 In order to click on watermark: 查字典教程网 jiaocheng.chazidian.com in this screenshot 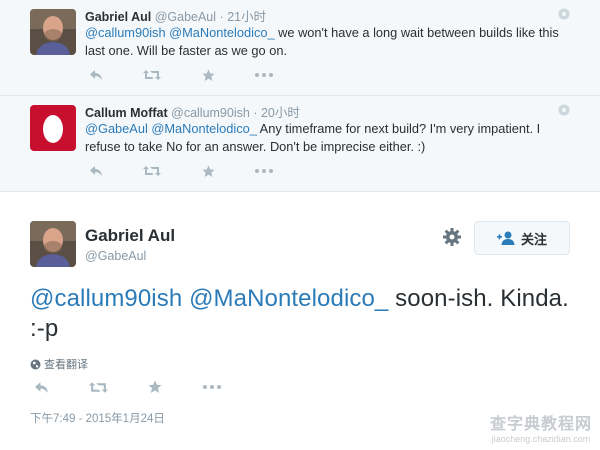, I will do `click(541, 427)`.